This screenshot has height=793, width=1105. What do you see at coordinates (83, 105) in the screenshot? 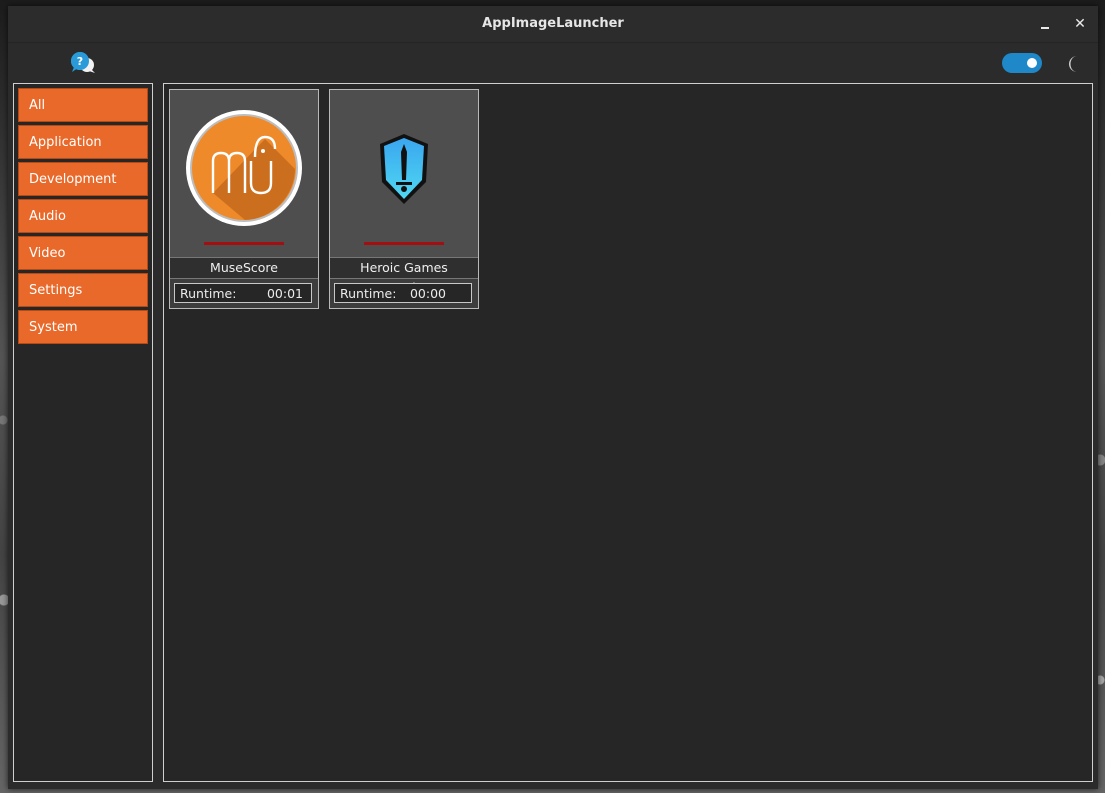
I see `category-all: All` at bounding box center [83, 105].